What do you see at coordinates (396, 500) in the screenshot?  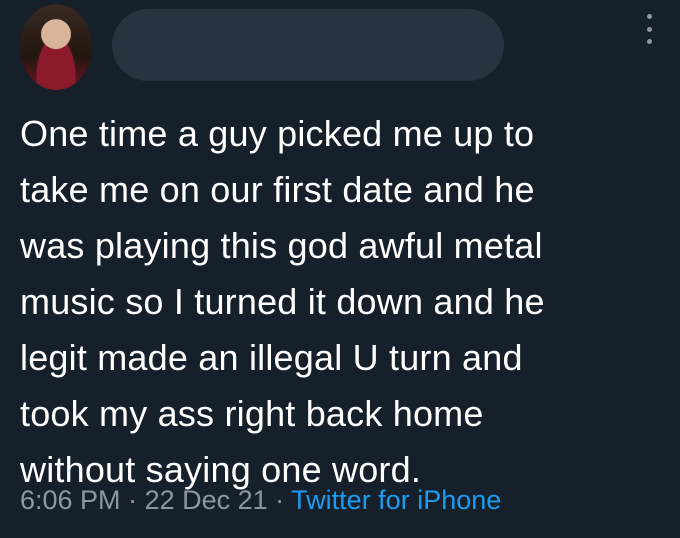 I see `tweet-source-link: Twitter for iPhone` at bounding box center [396, 500].